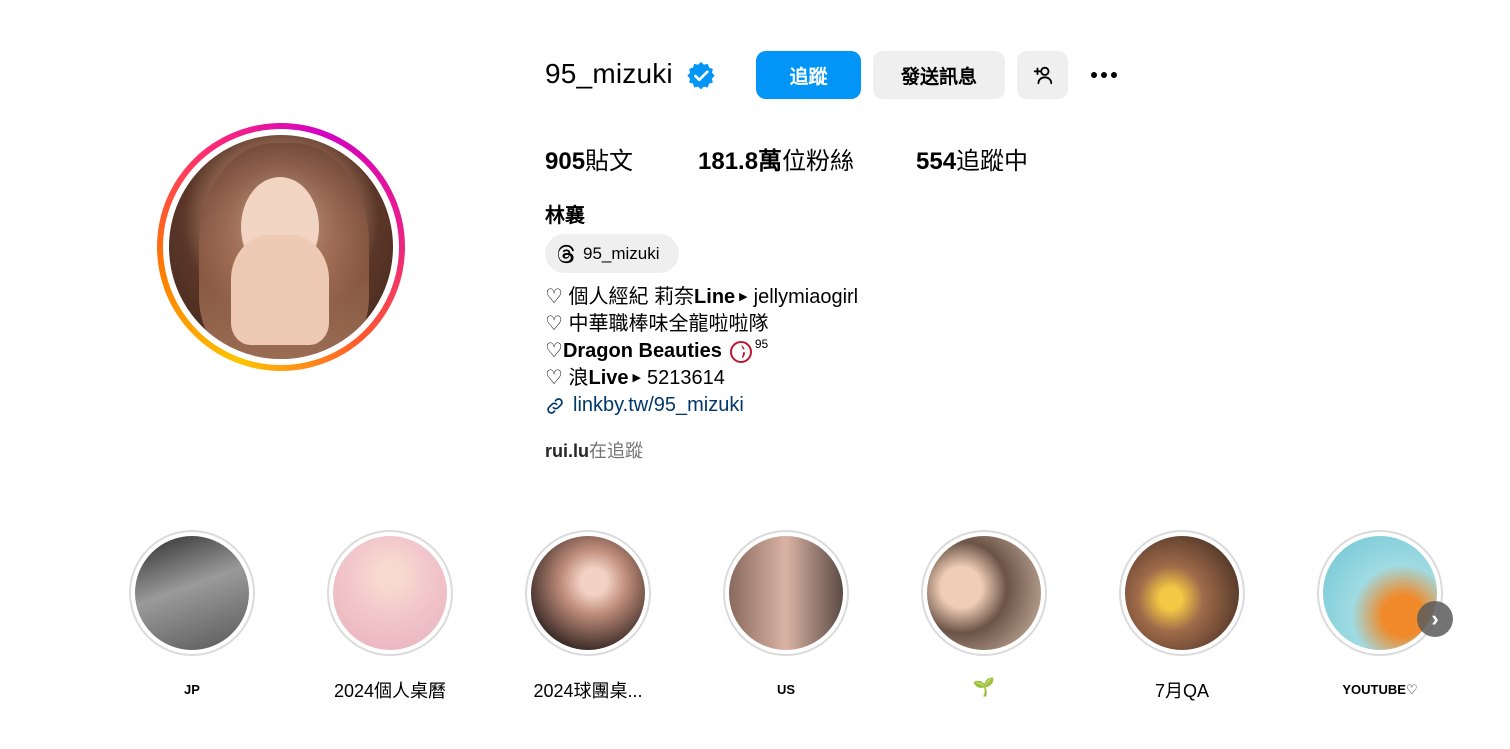 This screenshot has height=749, width=1510. I want to click on highlight-label: JP, so click(192, 689).